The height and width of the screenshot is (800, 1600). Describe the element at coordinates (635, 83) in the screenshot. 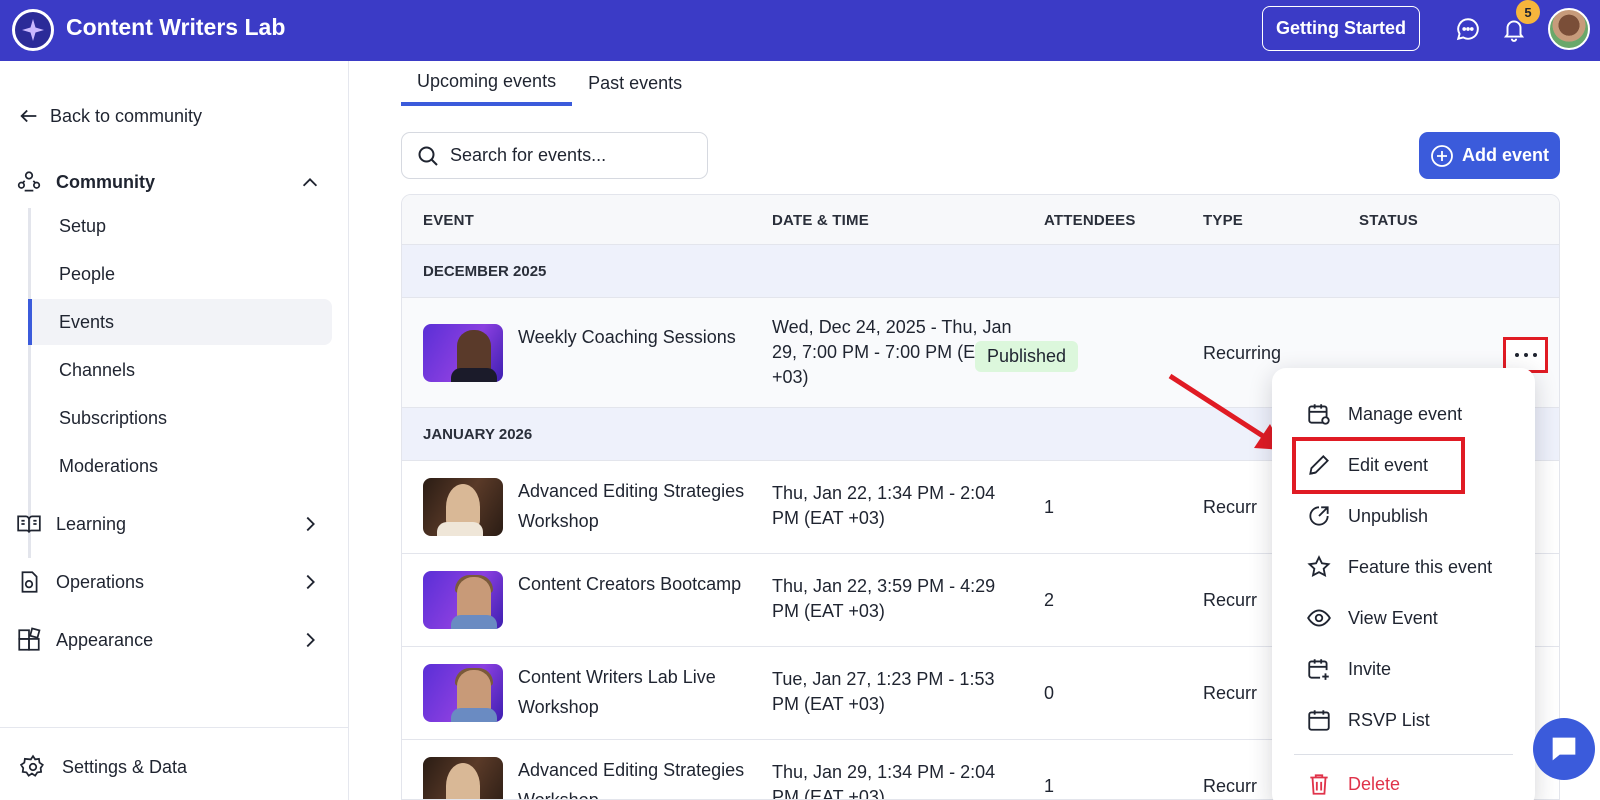

I see `tab-past-events: Past events` at that location.